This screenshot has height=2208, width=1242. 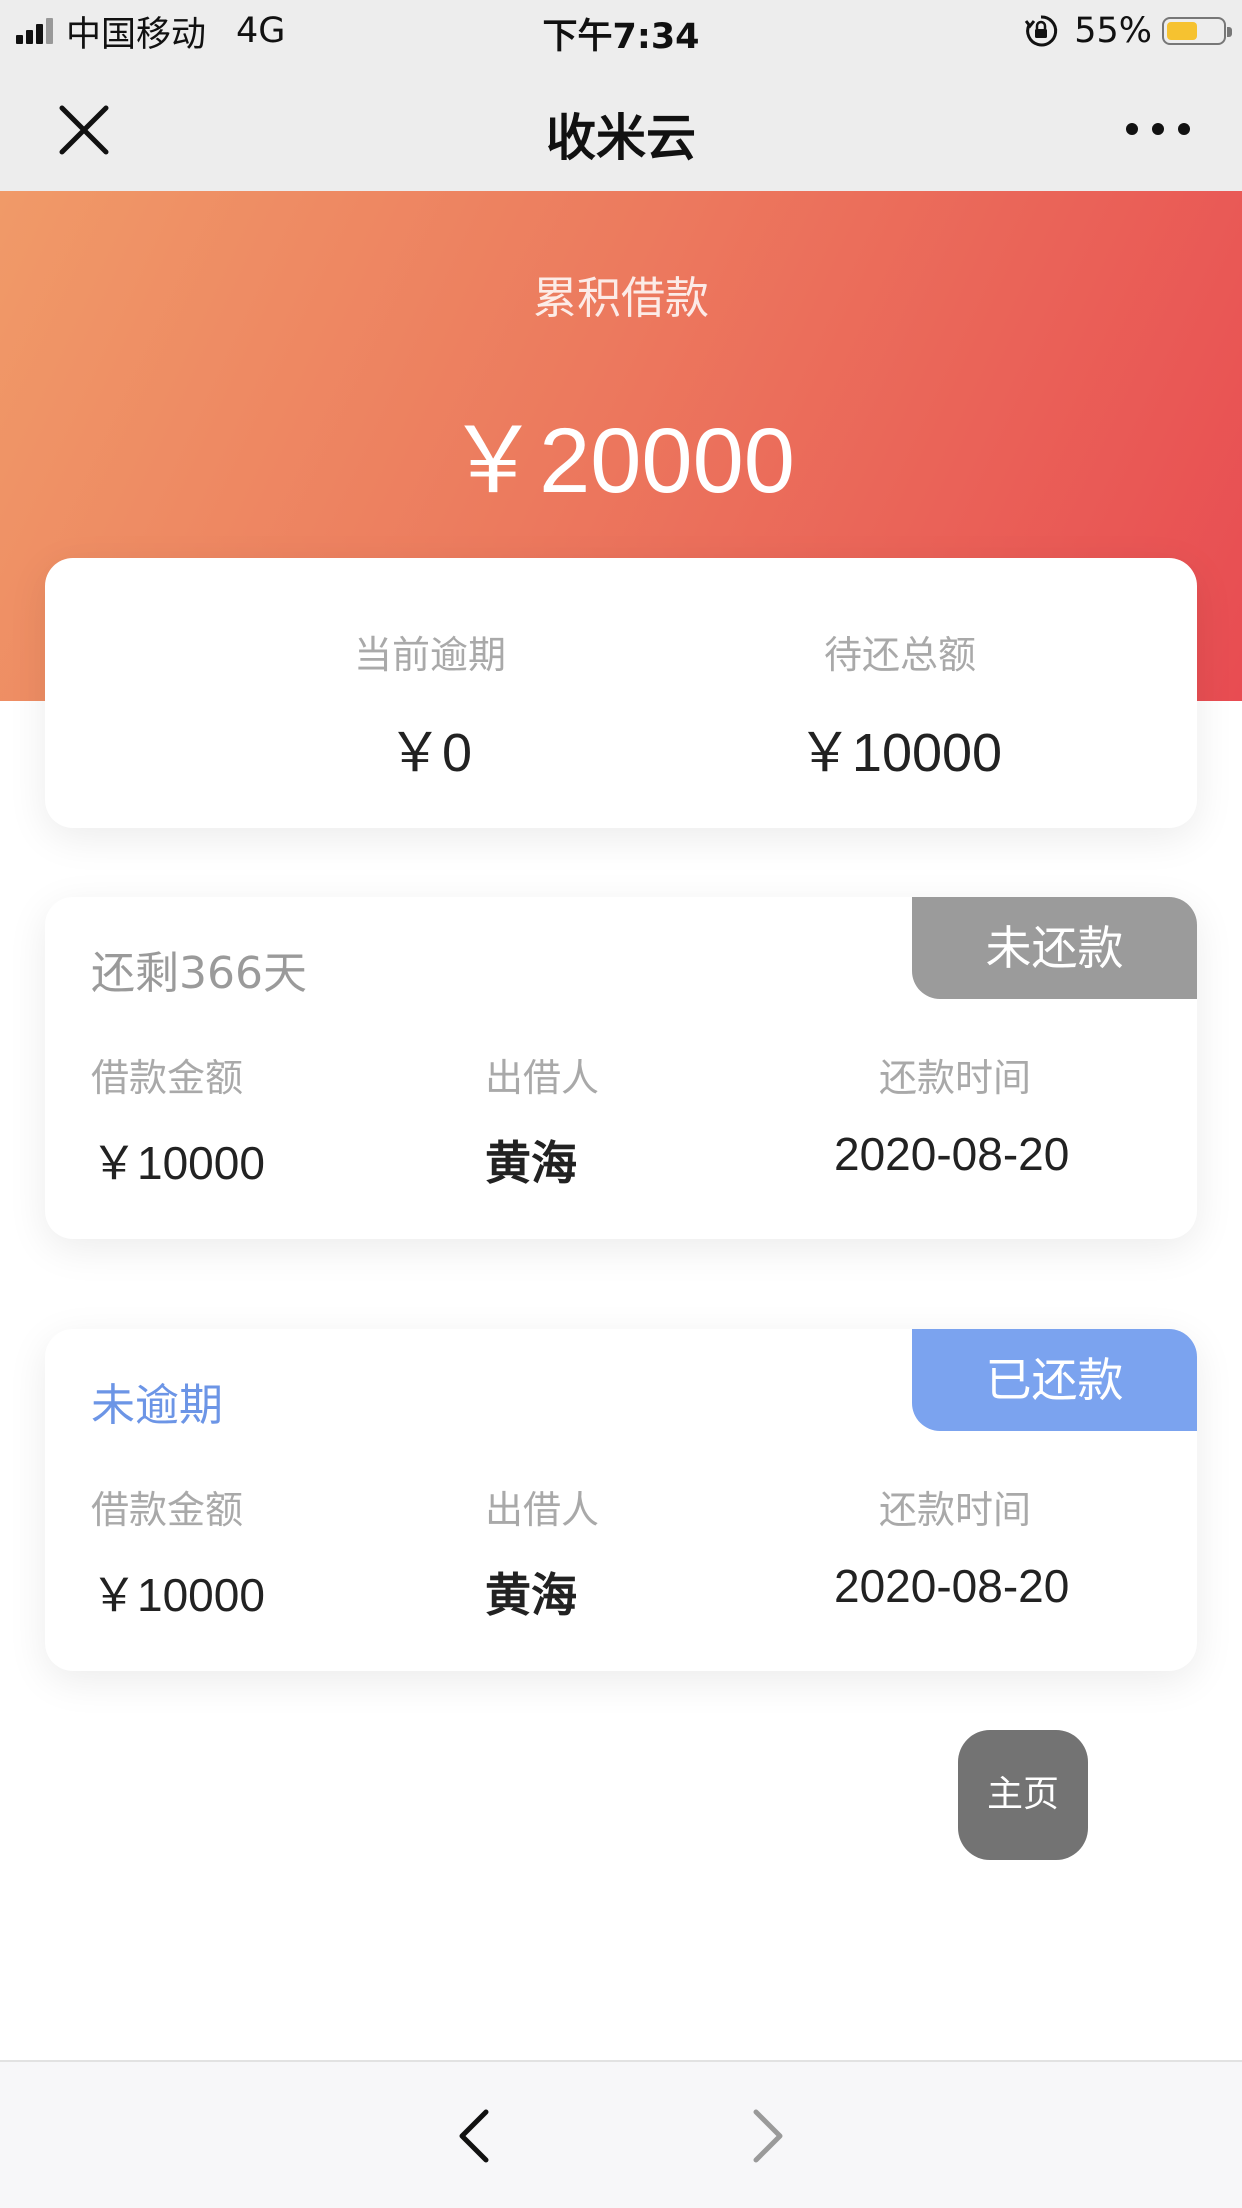 I want to click on chevron-right-icon, so click(x=768, y=2136).